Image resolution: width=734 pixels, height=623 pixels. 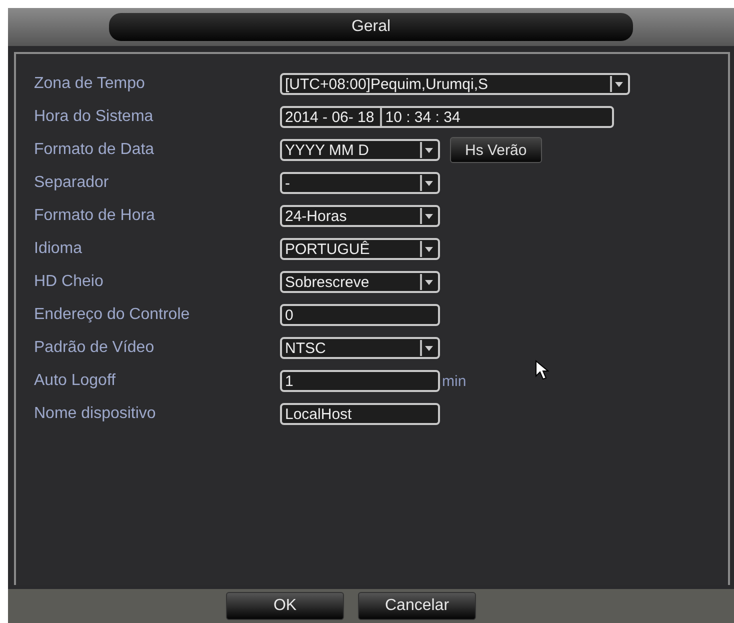 I want to click on dropdown: 24-Horas, so click(x=360, y=216).